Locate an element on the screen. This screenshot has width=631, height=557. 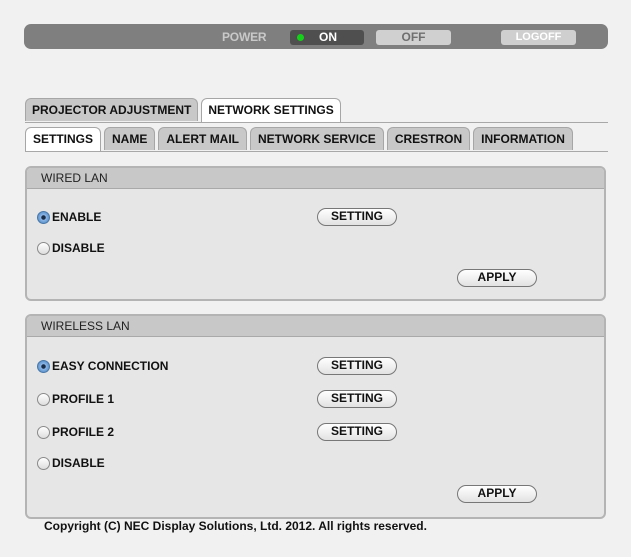
power-led-icon is located at coordinates (300, 37).